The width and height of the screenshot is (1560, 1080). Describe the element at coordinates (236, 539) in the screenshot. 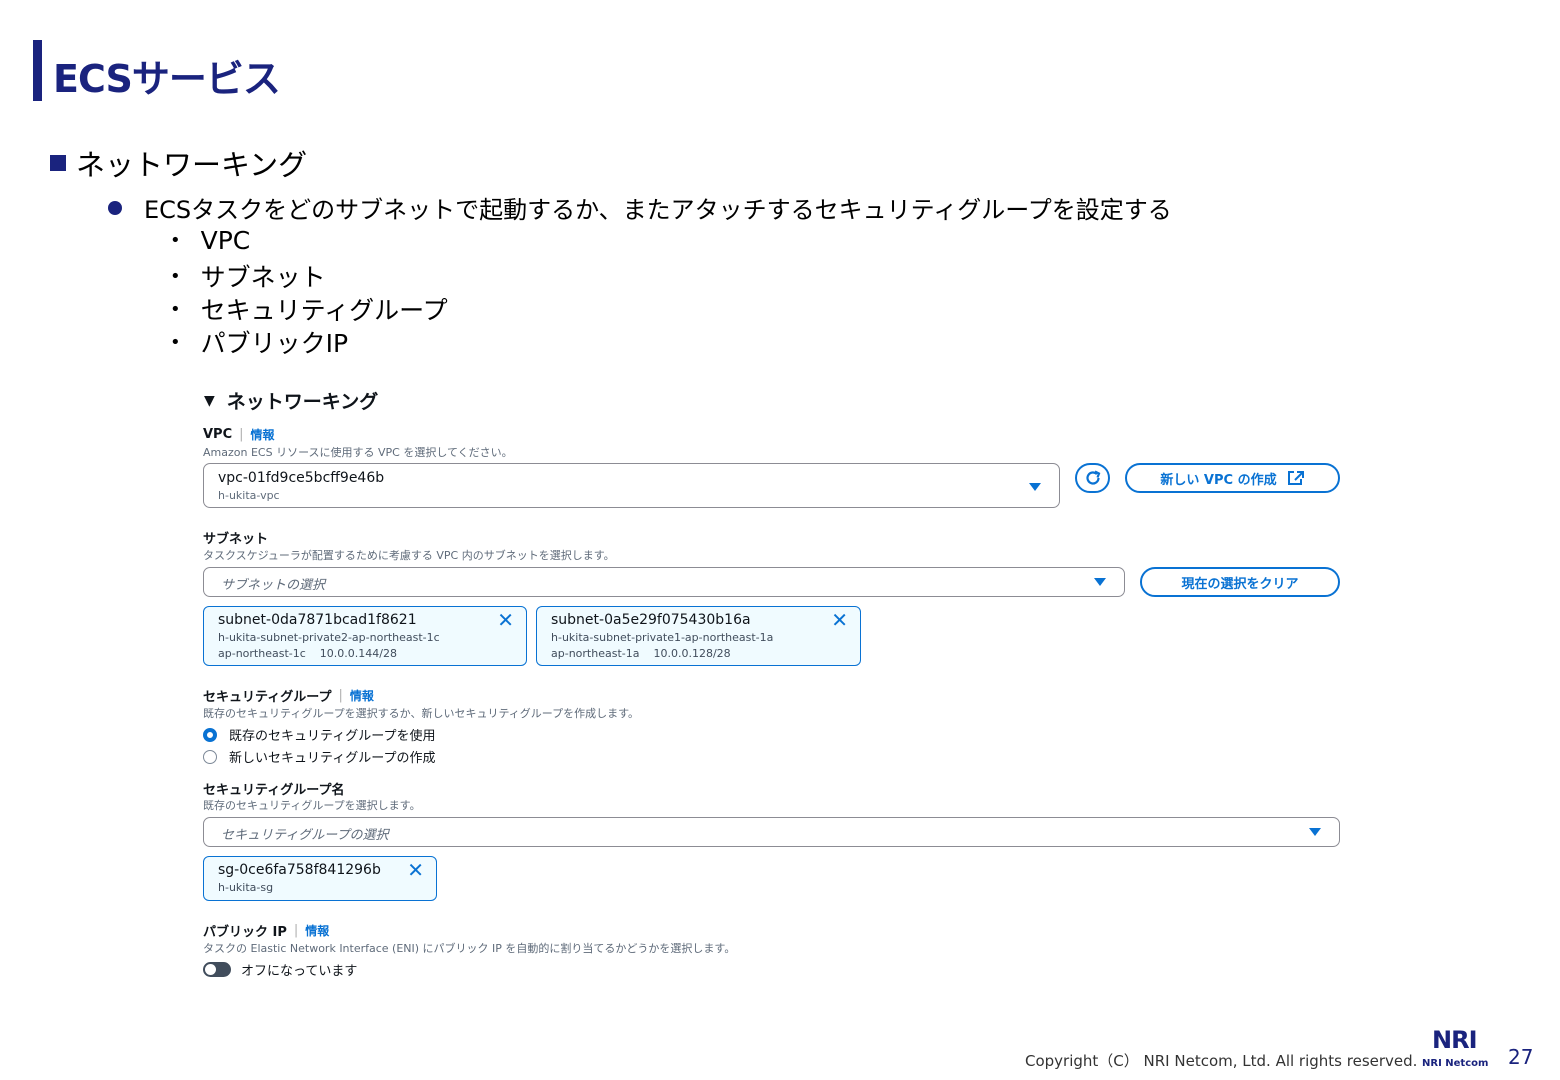

I see `subnet-label: サブネット` at that location.